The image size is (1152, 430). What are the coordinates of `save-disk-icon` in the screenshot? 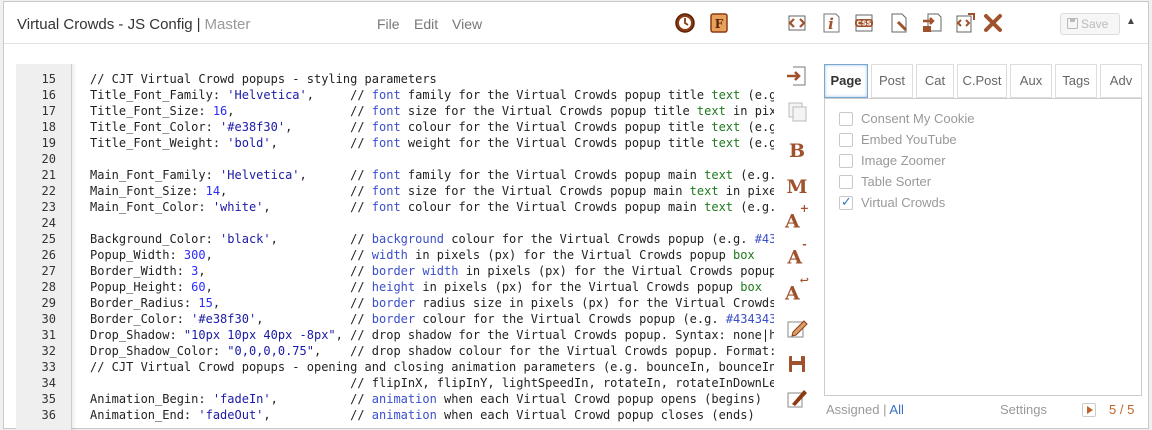 It's located at (797, 364).